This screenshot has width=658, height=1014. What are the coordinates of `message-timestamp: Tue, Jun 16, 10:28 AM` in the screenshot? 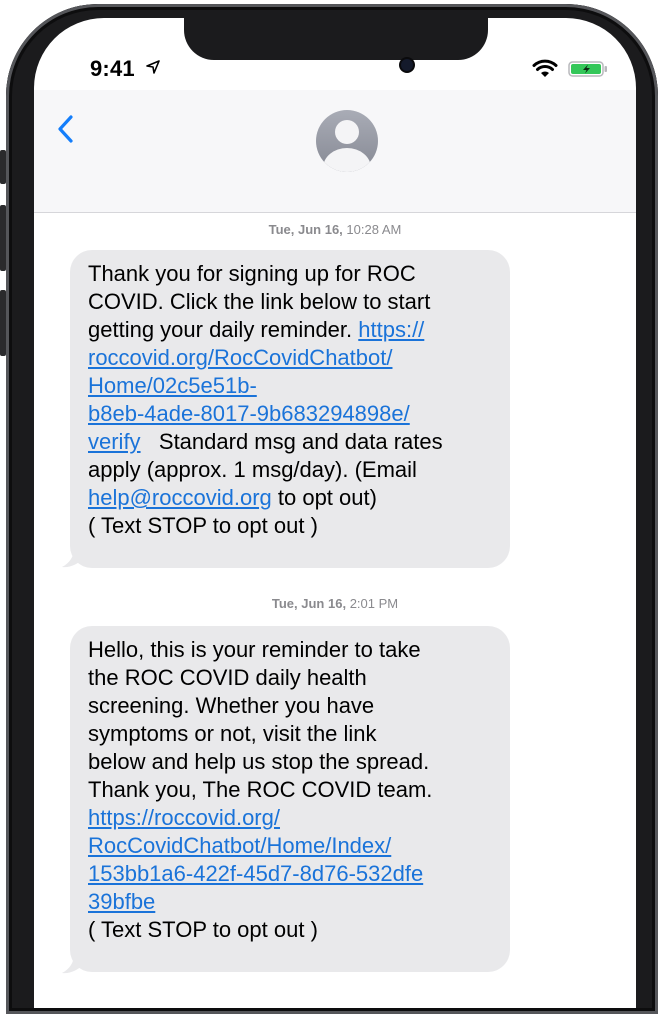 It's located at (335, 229).